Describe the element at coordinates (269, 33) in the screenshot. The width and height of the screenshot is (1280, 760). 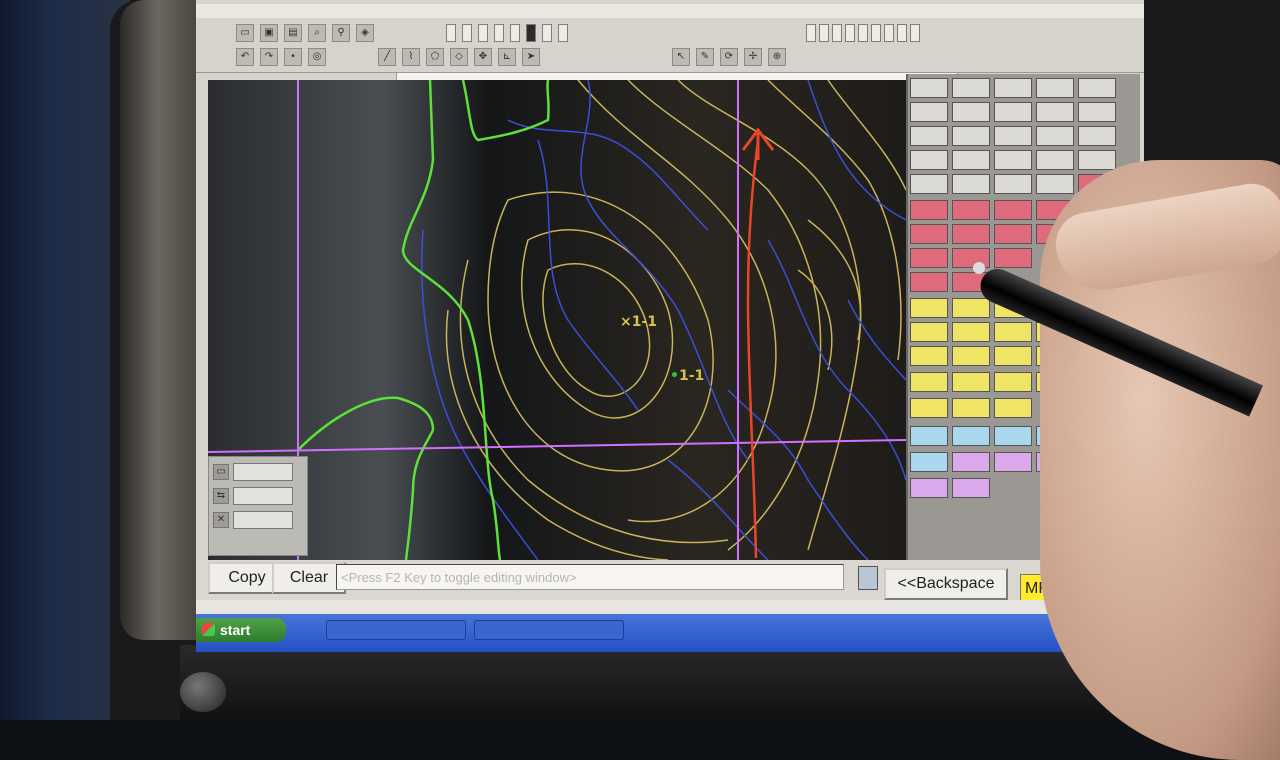
I see `save-icon: ▣` at that location.